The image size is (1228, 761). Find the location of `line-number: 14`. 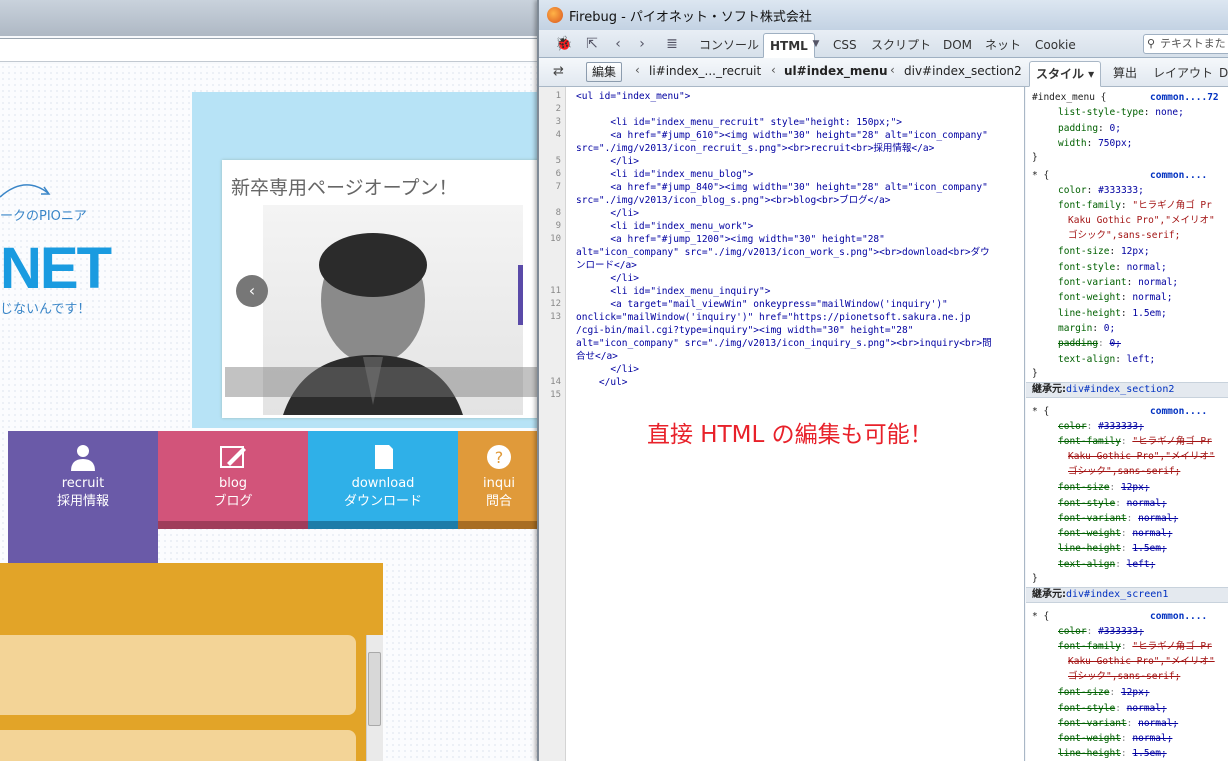

line-number: 14 is located at coordinates (555, 382).